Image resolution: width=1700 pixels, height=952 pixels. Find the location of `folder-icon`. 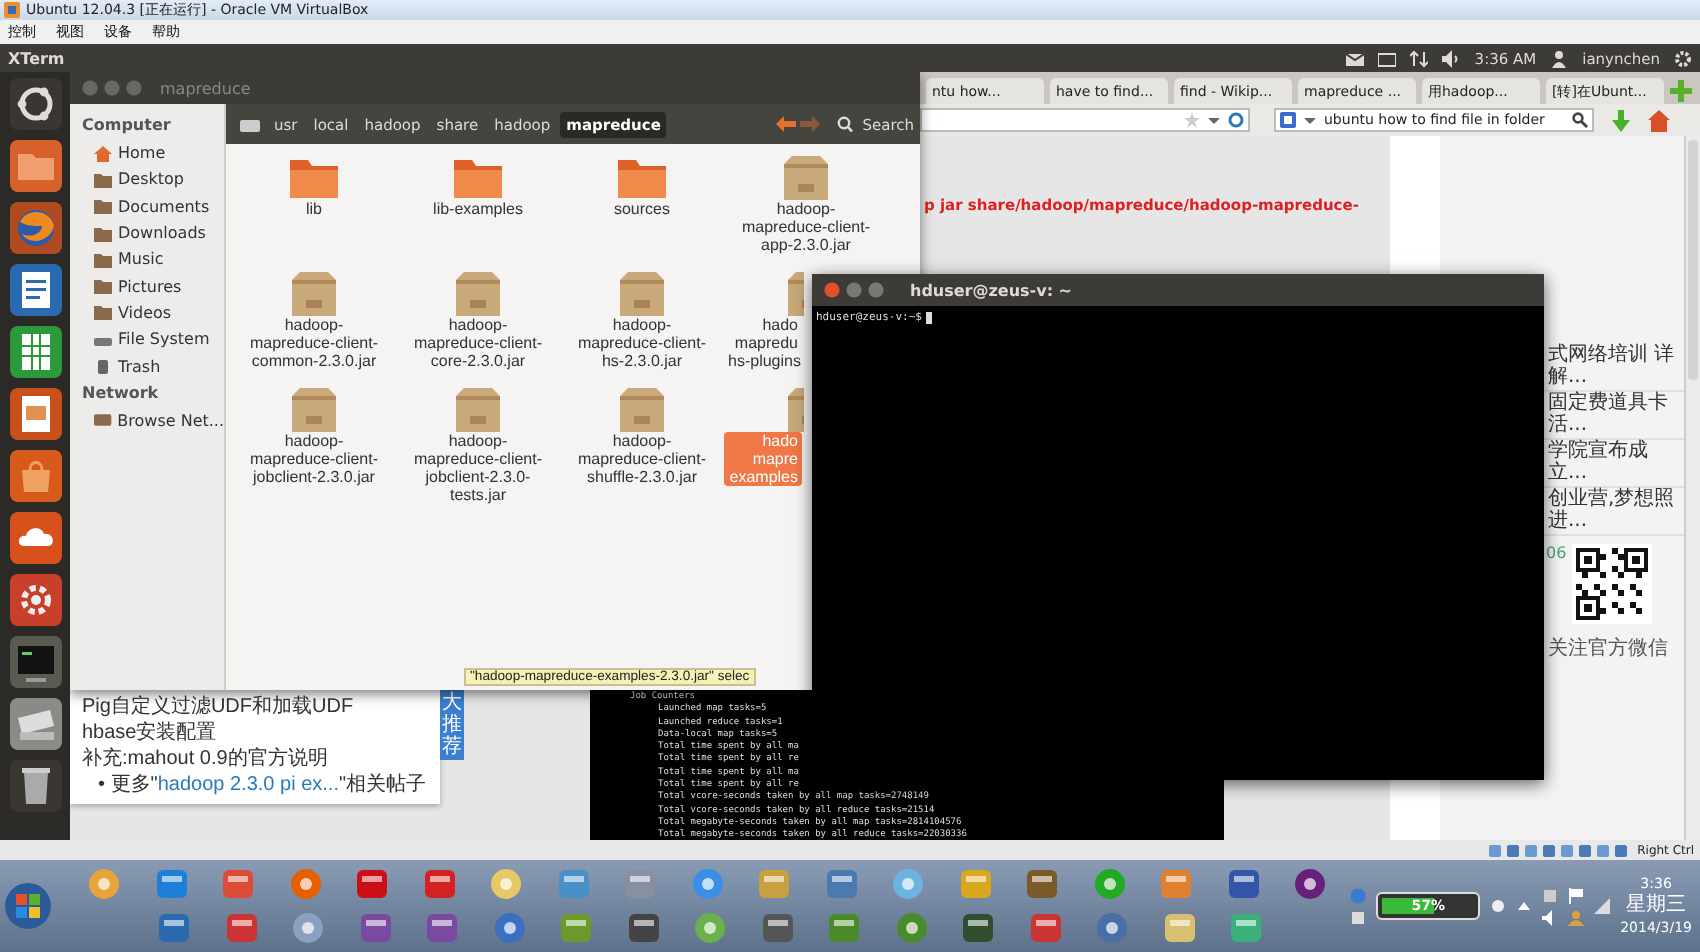

folder-icon is located at coordinates (35, 166).